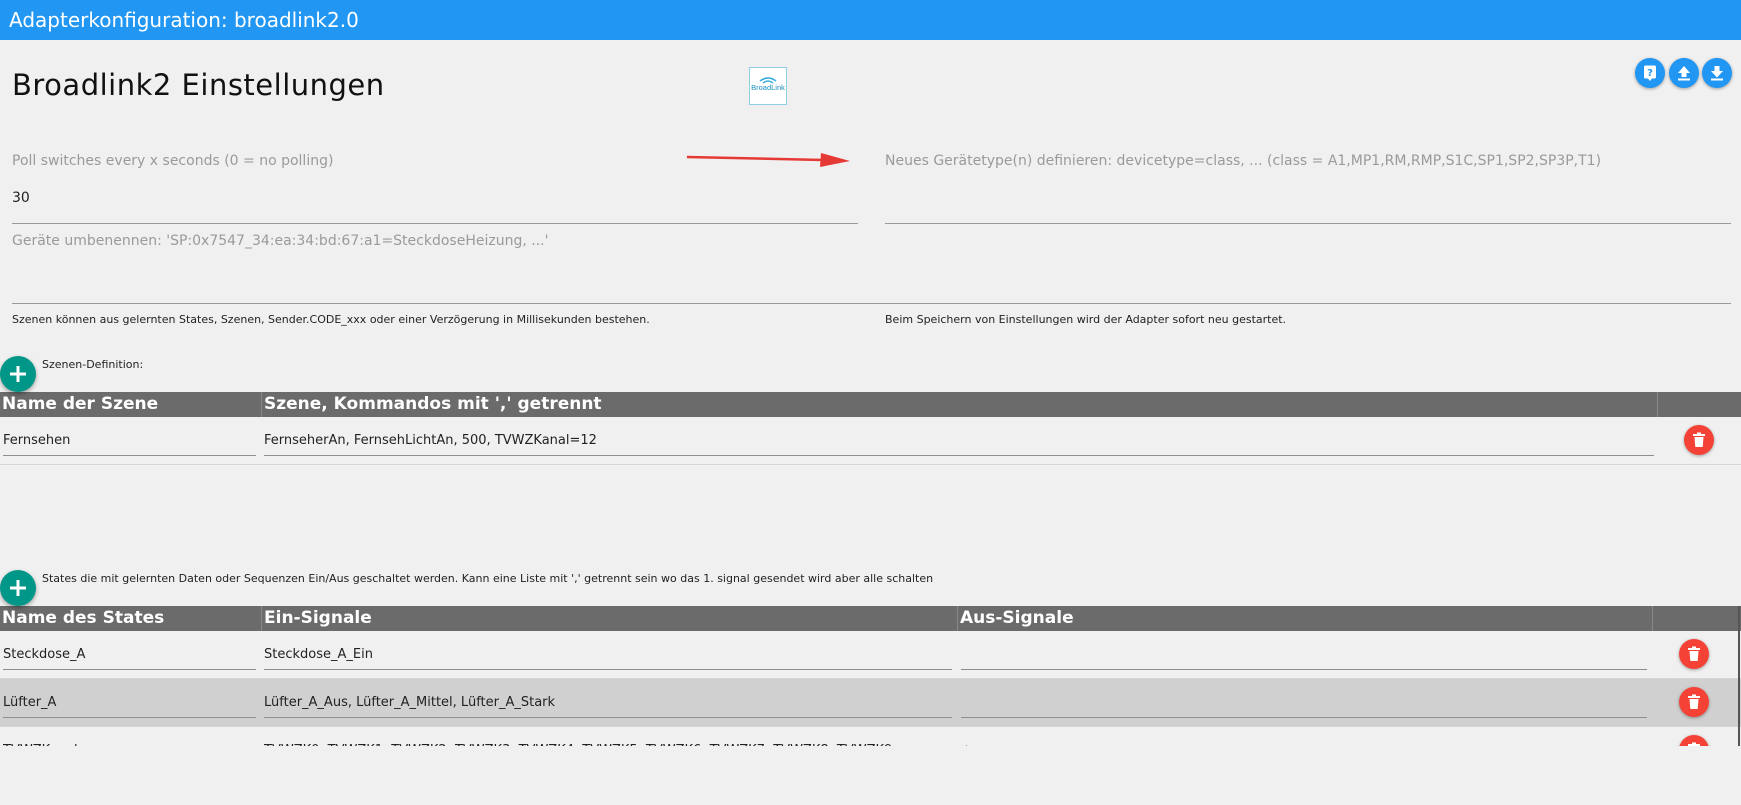 The height and width of the screenshot is (805, 1741). I want to click on scene-commands-underline, so click(959, 455).